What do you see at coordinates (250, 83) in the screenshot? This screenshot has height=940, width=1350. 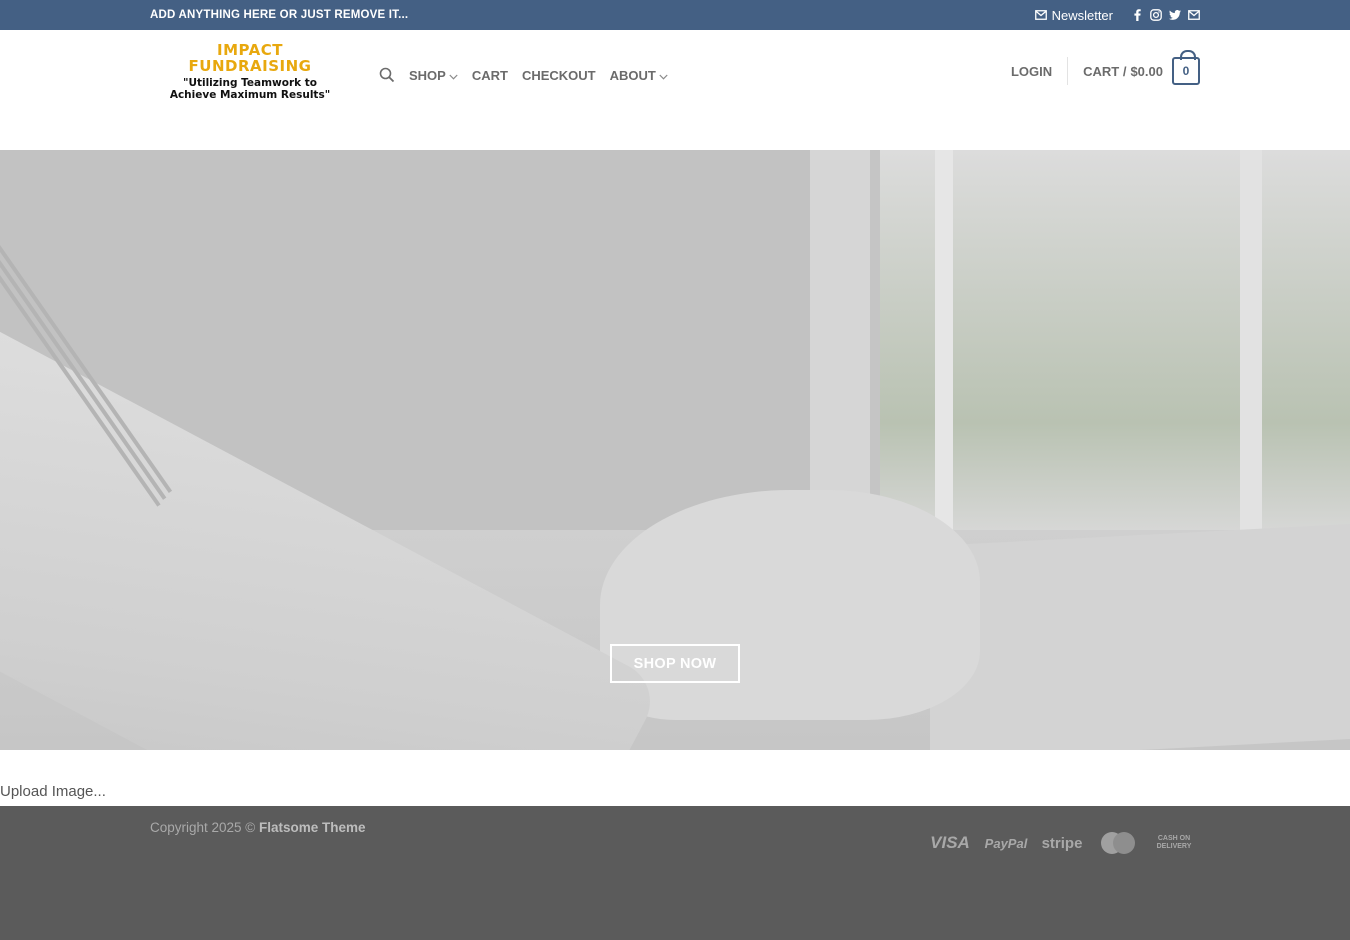 I see `logo-tagline-1: "Utilizing Teamwork to` at bounding box center [250, 83].